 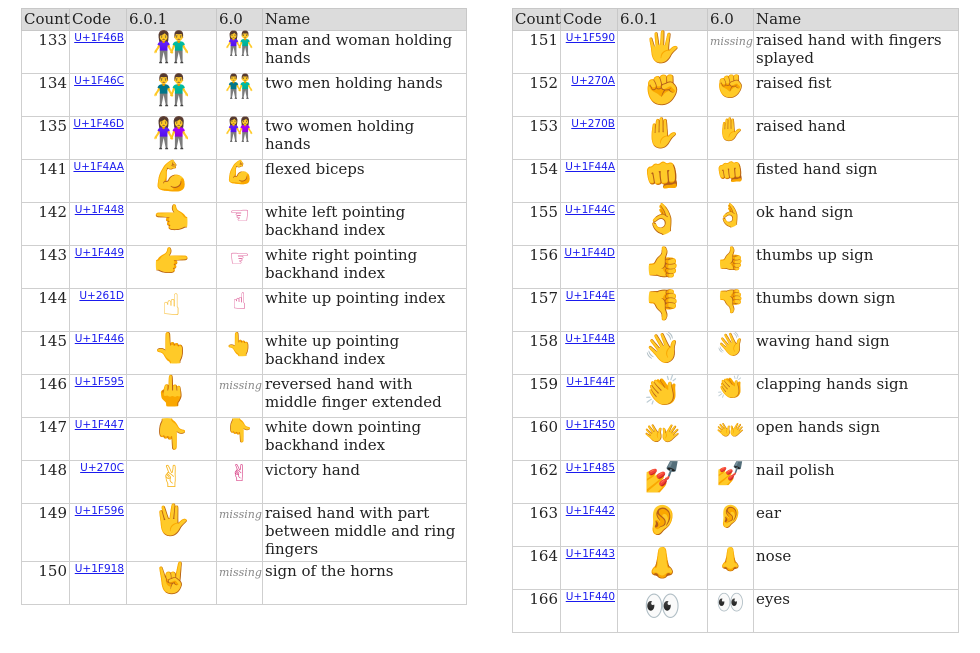 I want to click on codepoint-link: U+1F44D, so click(x=589, y=253).